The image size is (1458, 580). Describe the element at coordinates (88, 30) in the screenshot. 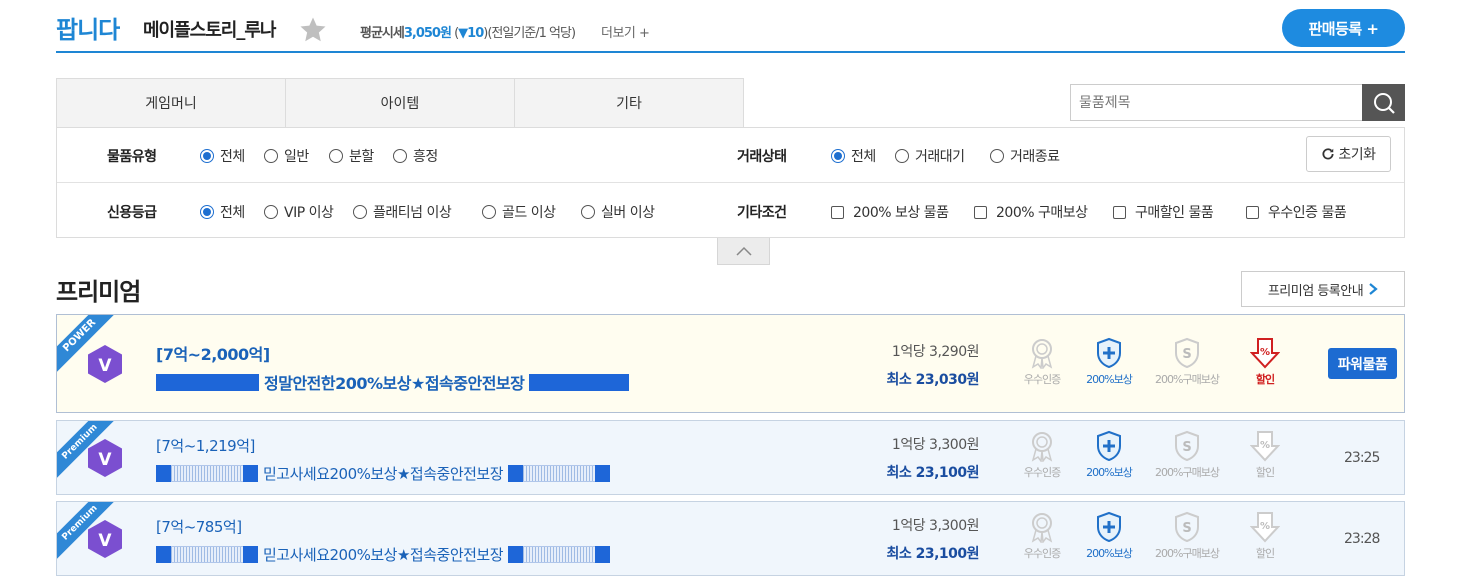

I see `page-title: 팝니다` at that location.